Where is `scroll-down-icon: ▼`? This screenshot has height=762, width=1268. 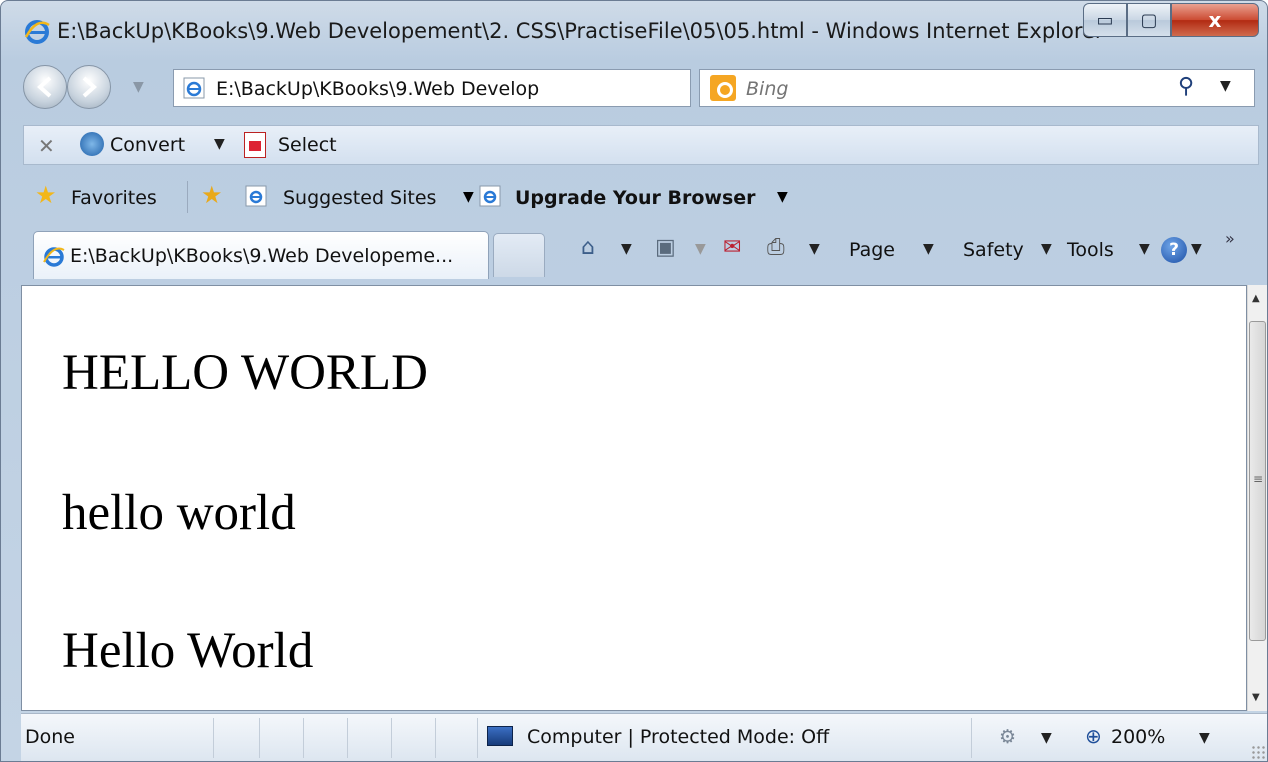
scroll-down-icon: ▼ is located at coordinates (1256, 697).